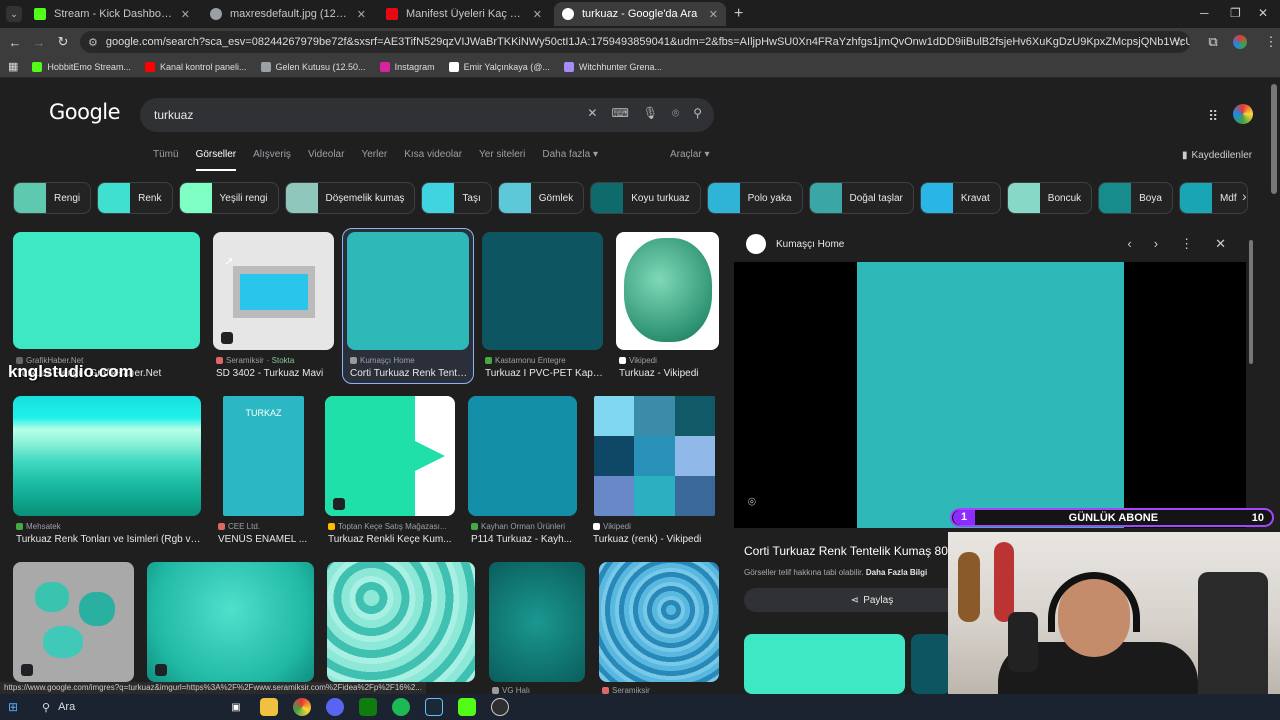  I want to click on extensions-icon: ⧉, so click(1213, 42).